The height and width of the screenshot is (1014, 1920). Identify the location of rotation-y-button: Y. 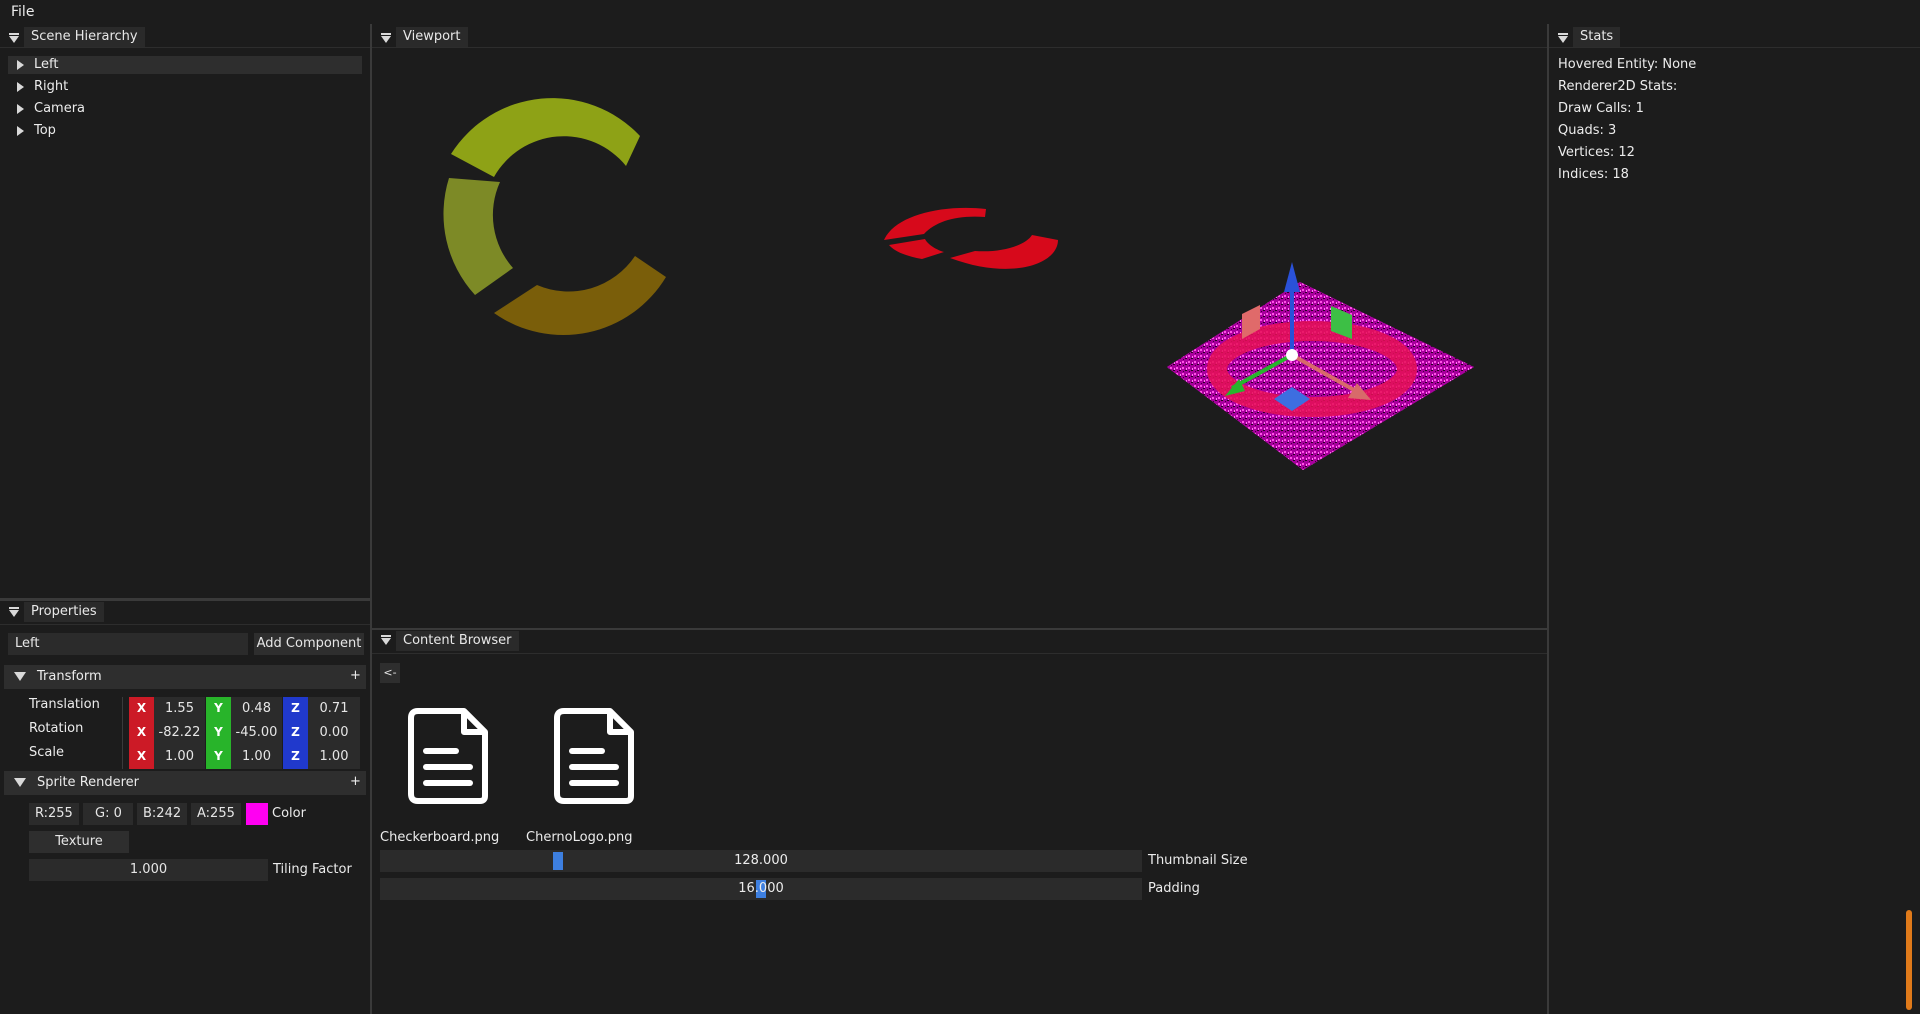
(218, 733).